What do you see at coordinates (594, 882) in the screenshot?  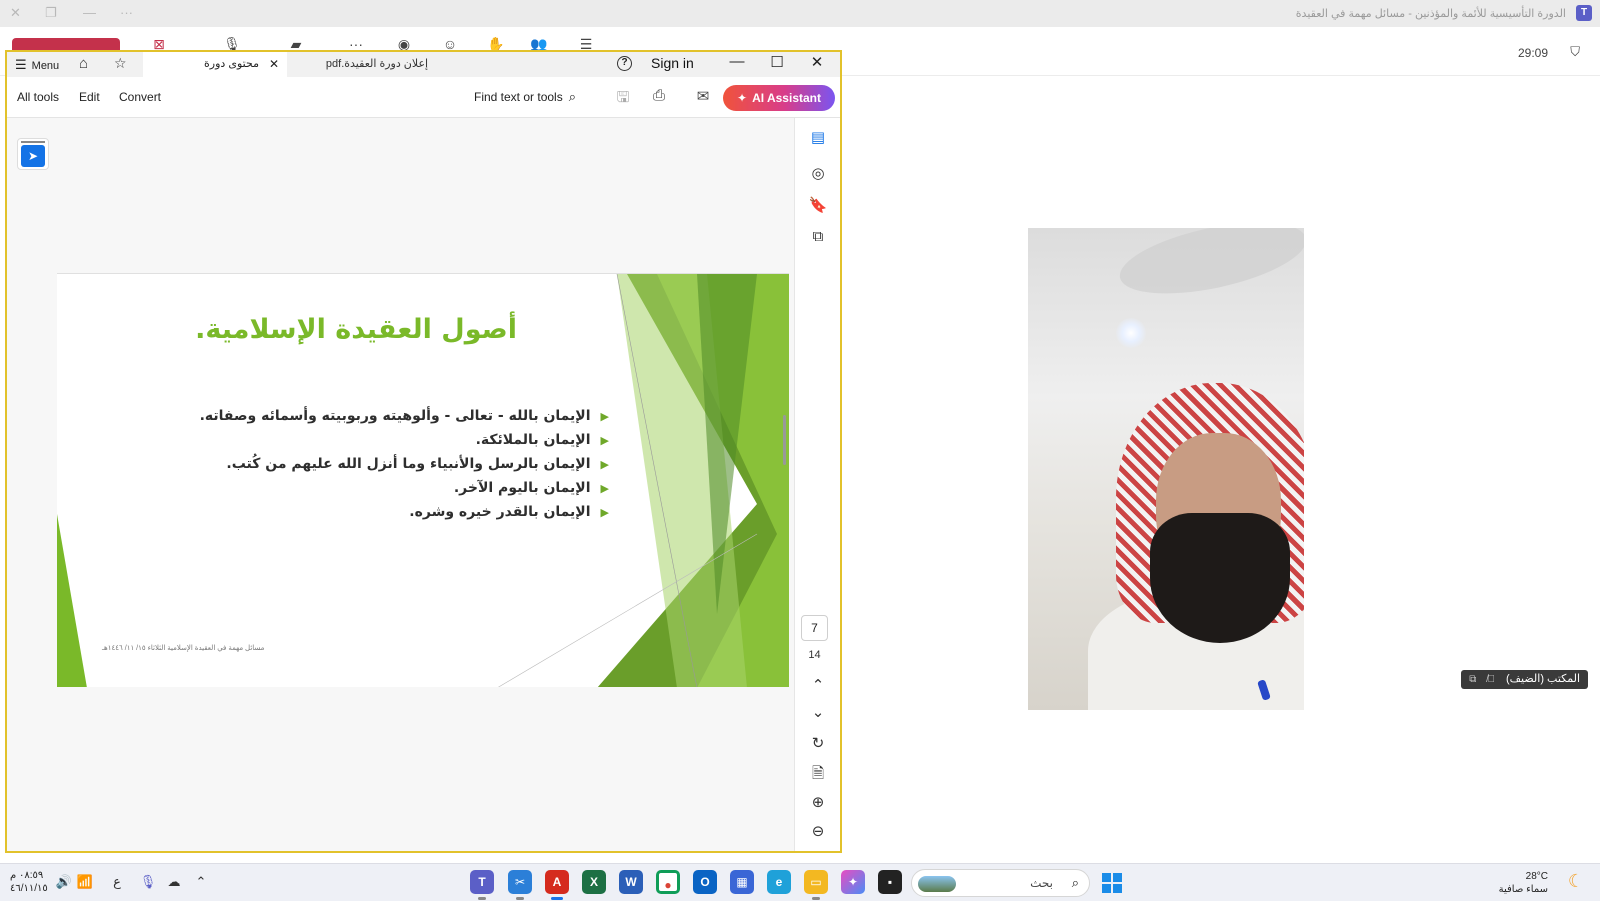 I see `excel-app-icon: X` at bounding box center [594, 882].